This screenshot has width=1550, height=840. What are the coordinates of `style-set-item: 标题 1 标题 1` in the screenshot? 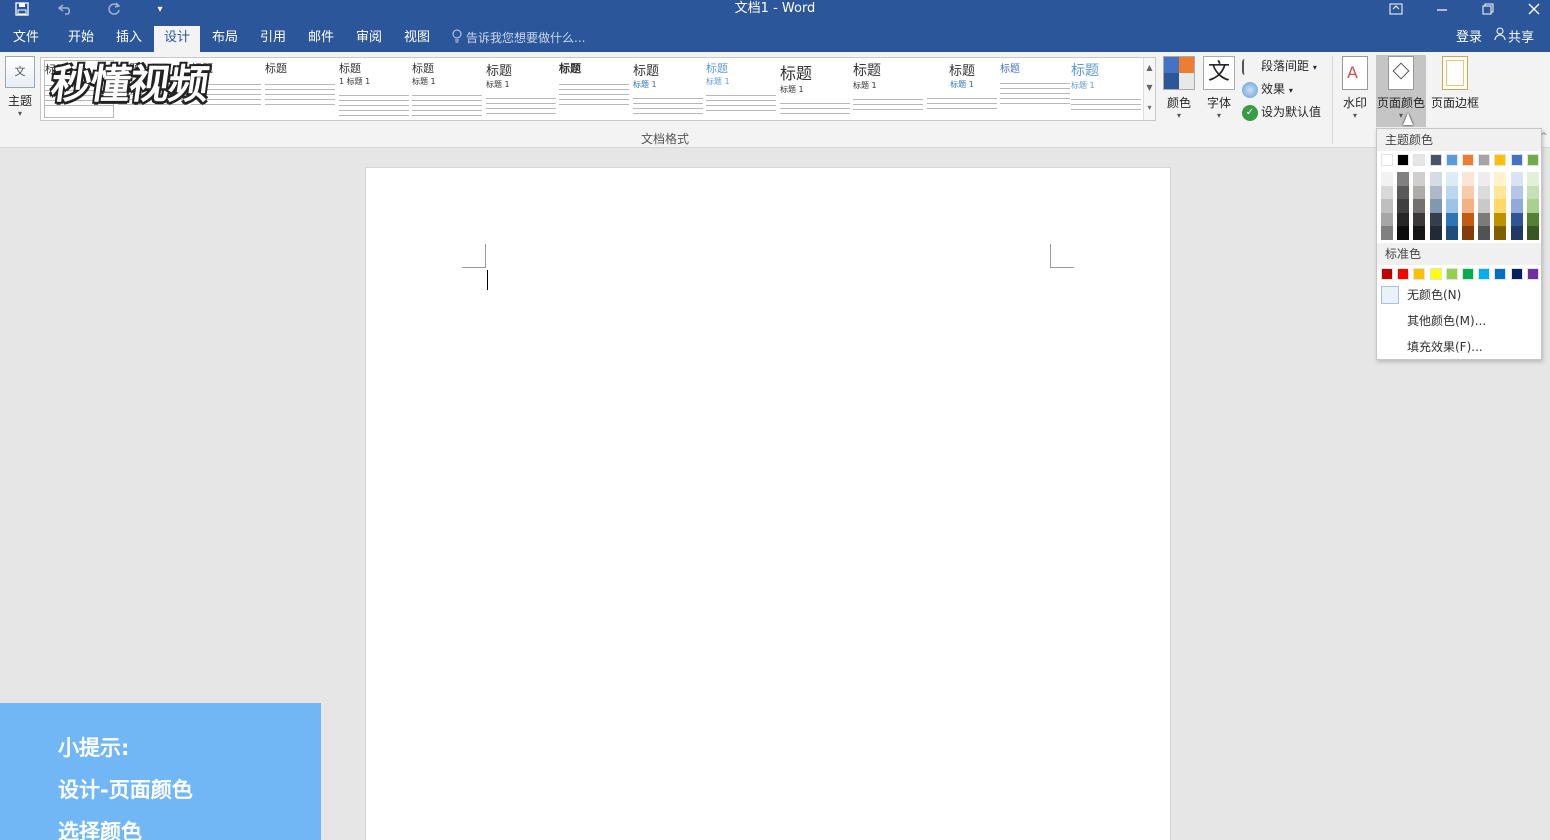 It's located at (374, 89).